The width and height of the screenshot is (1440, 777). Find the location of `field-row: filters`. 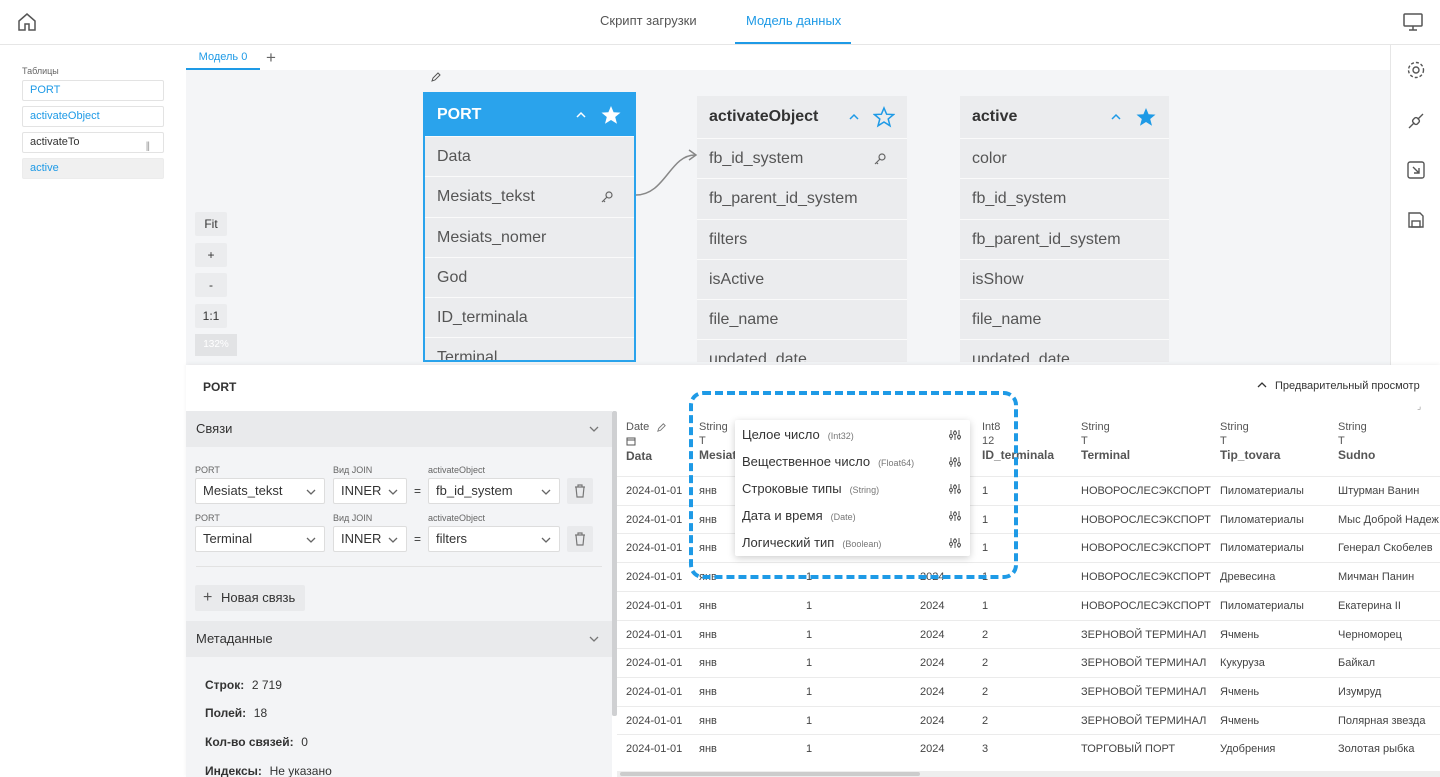

field-row: filters is located at coordinates (802, 238).